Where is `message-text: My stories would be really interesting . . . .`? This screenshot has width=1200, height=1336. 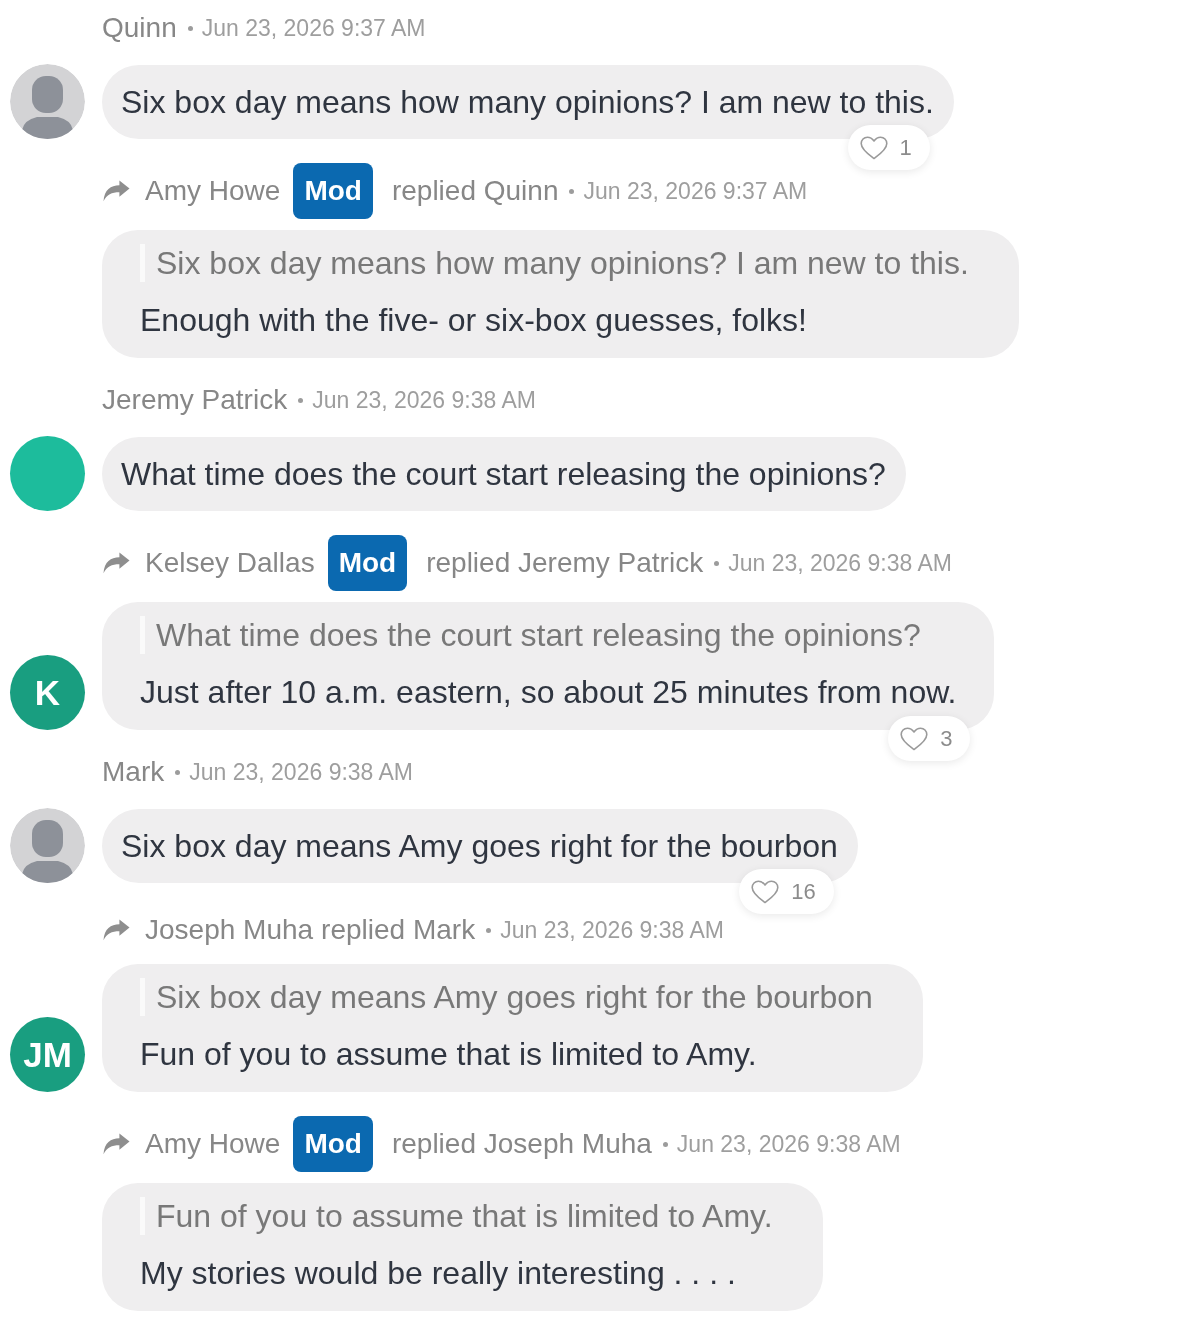 message-text: My stories would be really interesting . . . . is located at coordinates (438, 1273).